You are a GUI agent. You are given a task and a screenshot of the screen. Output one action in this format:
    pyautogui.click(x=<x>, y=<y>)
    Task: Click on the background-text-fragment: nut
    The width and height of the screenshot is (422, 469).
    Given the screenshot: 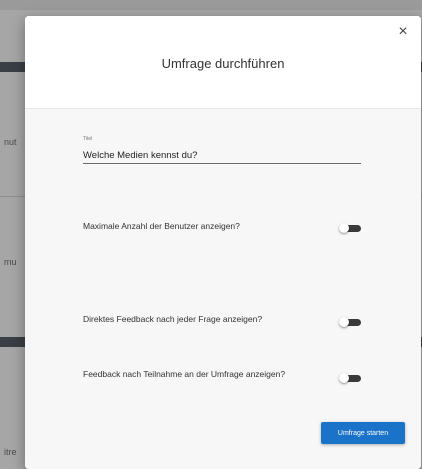 What is the action you would take?
    pyautogui.click(x=10, y=142)
    